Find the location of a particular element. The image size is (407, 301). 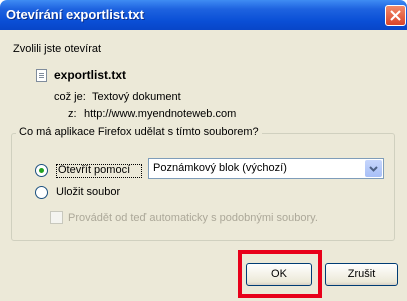

file-name: exportlist.txt is located at coordinates (90, 75).